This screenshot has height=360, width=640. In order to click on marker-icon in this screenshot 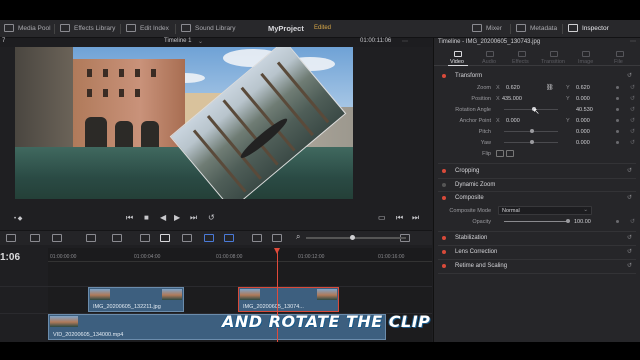, I will do `click(229, 238)`.